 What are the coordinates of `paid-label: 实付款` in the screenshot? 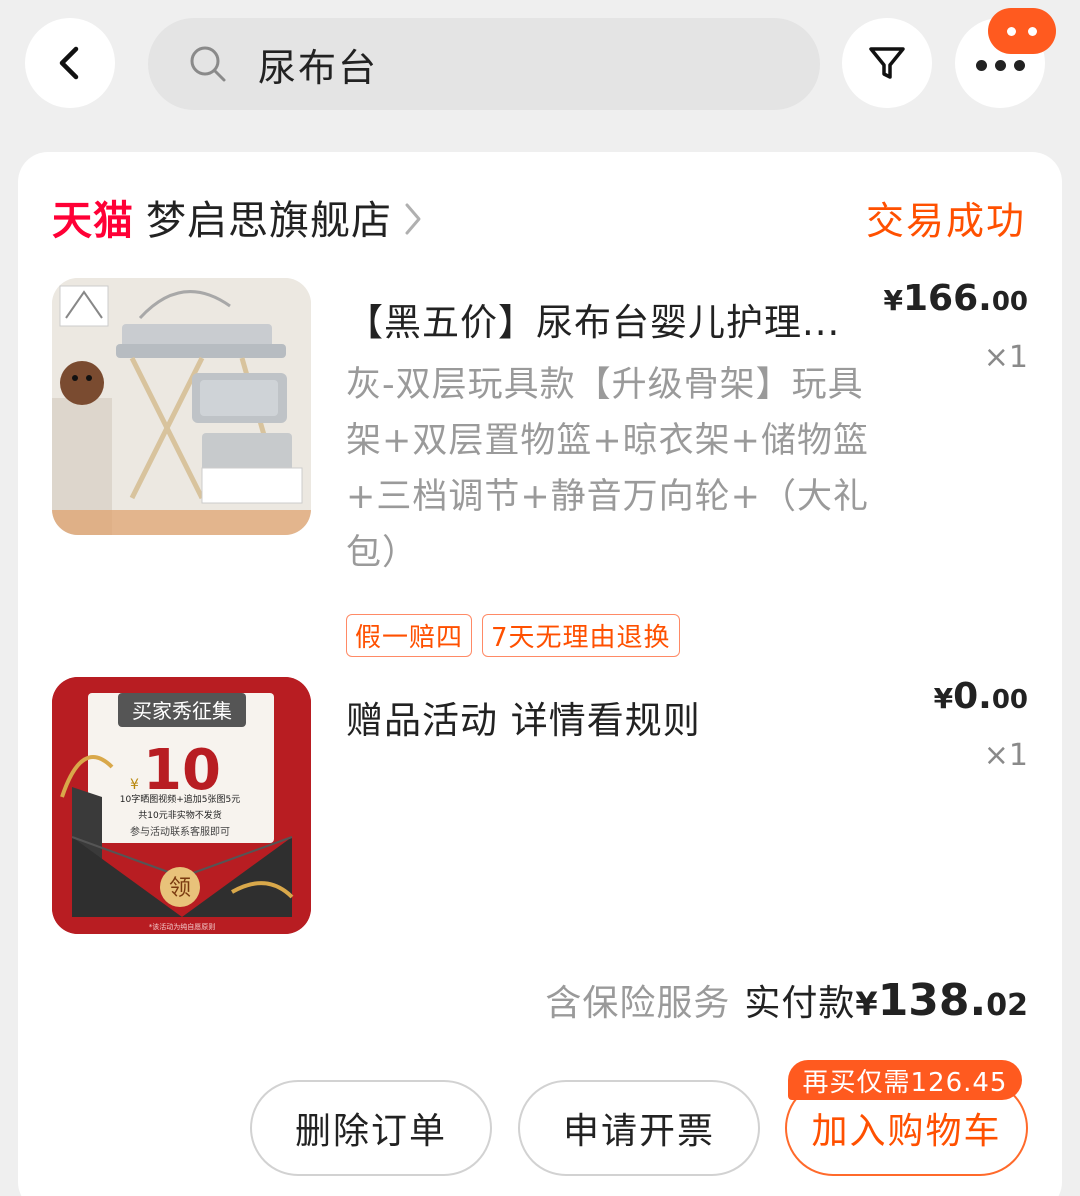 It's located at (800, 1003).